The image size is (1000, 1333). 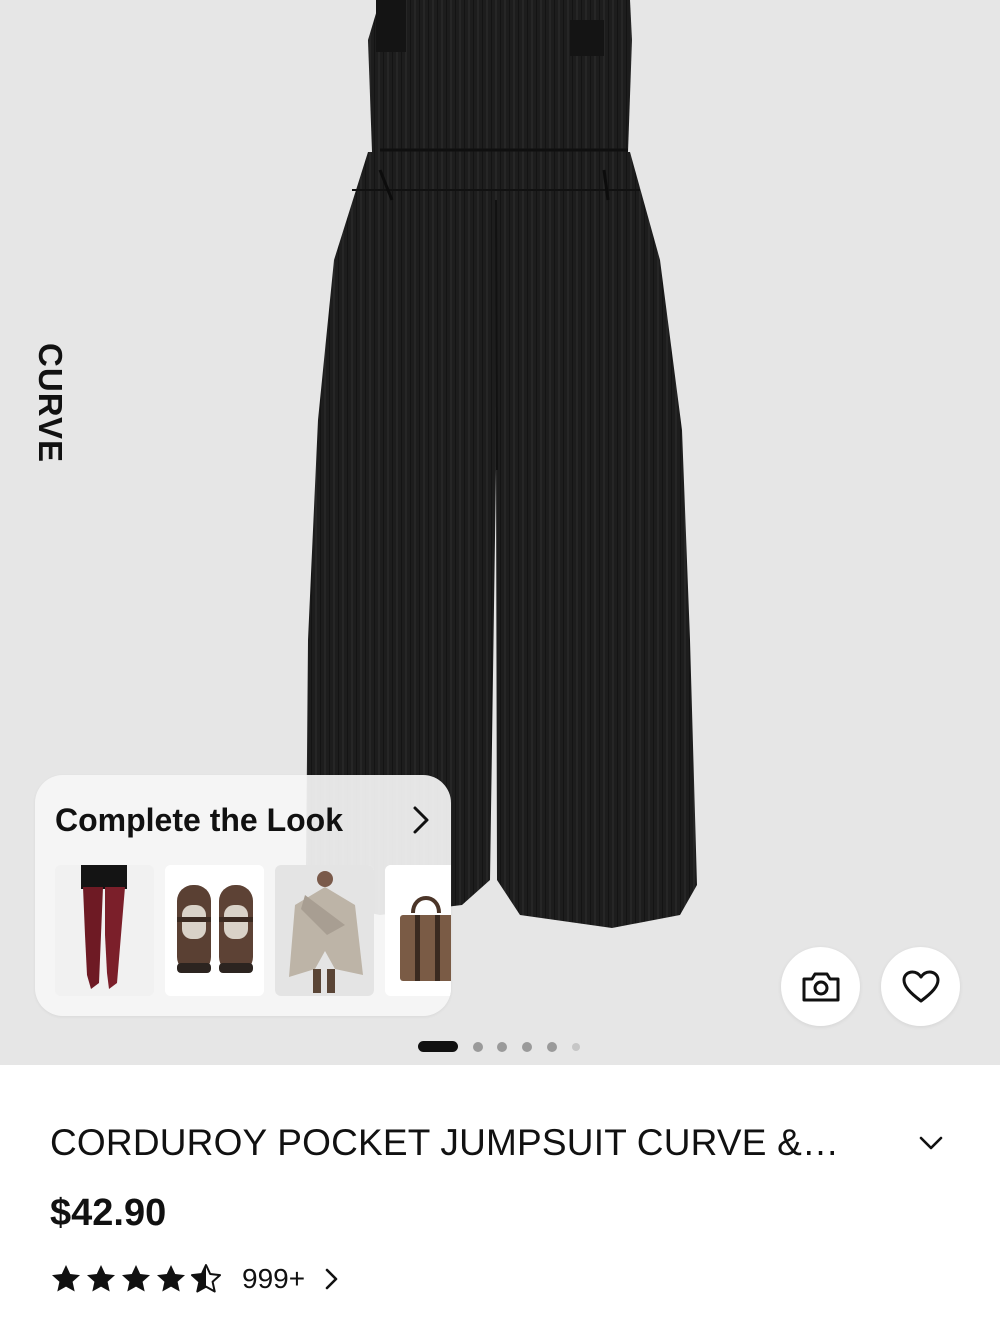 I want to click on star-half-icon, so click(x=206, y=1278).